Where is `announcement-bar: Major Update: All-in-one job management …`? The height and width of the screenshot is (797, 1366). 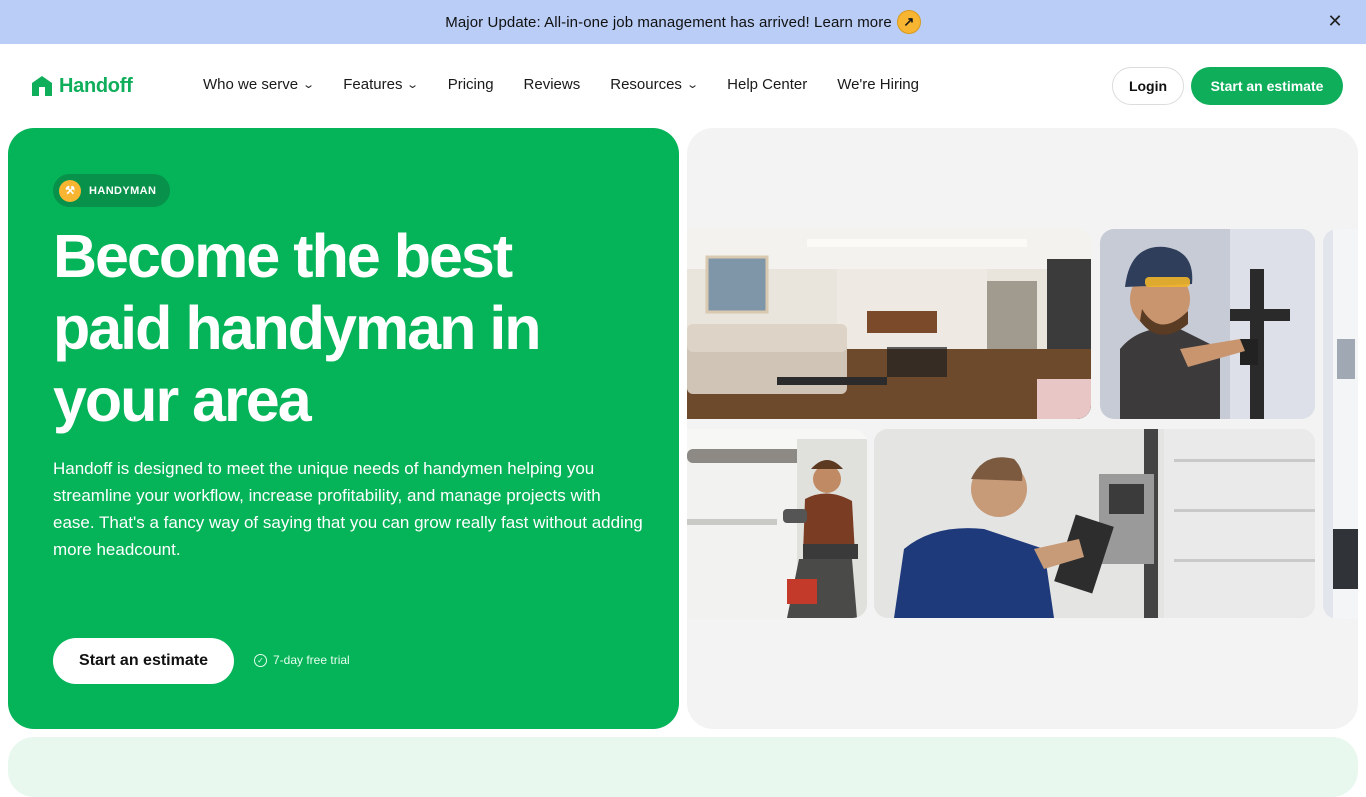
announcement-bar: Major Update: All-in-one job management … is located at coordinates (683, 22).